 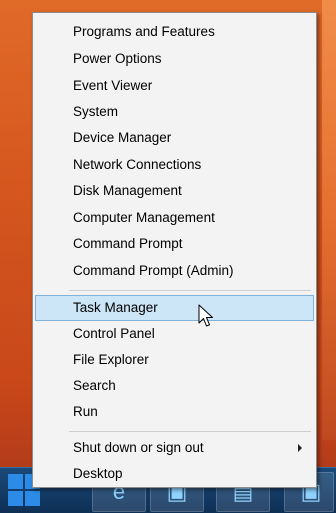 What do you see at coordinates (174, 244) in the screenshot?
I see `menu-item-command-prompt: Command Prompt` at bounding box center [174, 244].